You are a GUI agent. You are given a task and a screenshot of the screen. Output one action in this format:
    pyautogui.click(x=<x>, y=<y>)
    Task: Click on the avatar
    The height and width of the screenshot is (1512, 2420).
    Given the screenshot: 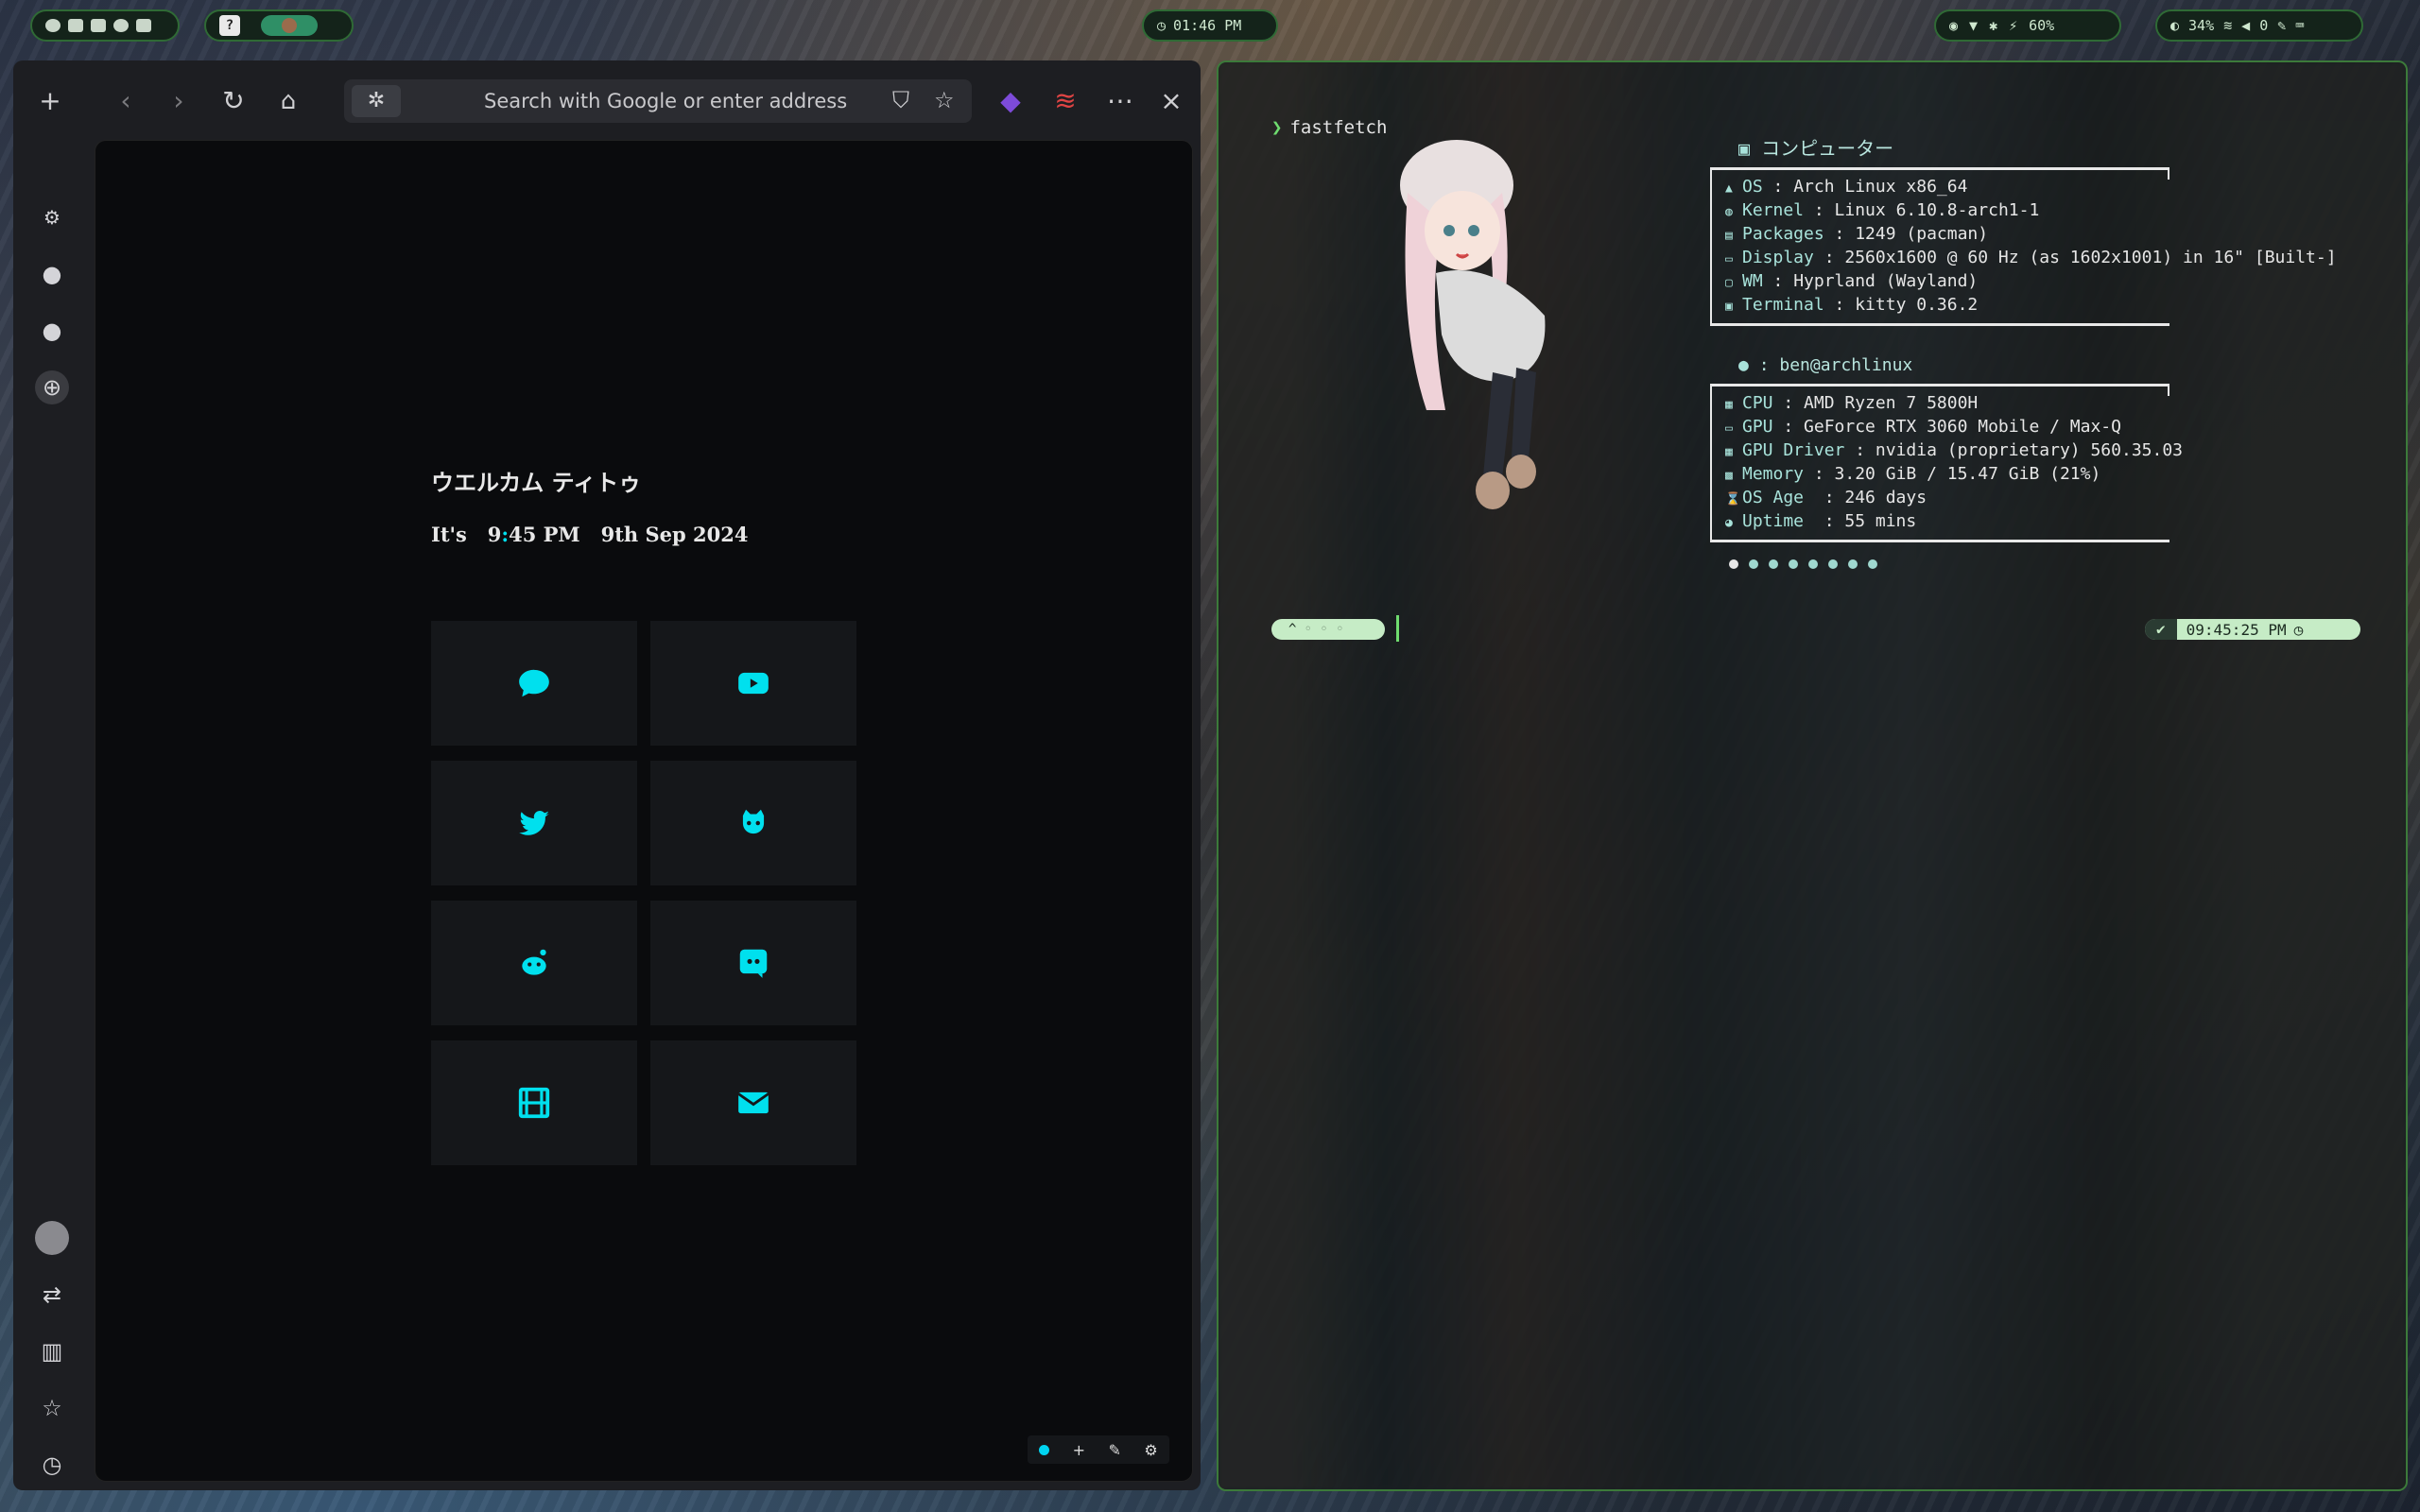 What is the action you would take?
    pyautogui.click(x=52, y=1238)
    